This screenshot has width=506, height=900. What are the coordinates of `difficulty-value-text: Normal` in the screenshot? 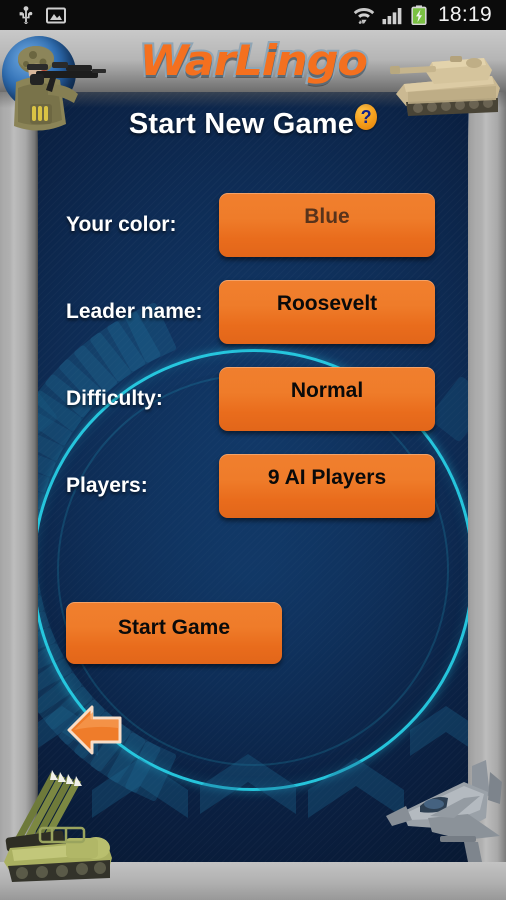 It's located at (327, 390).